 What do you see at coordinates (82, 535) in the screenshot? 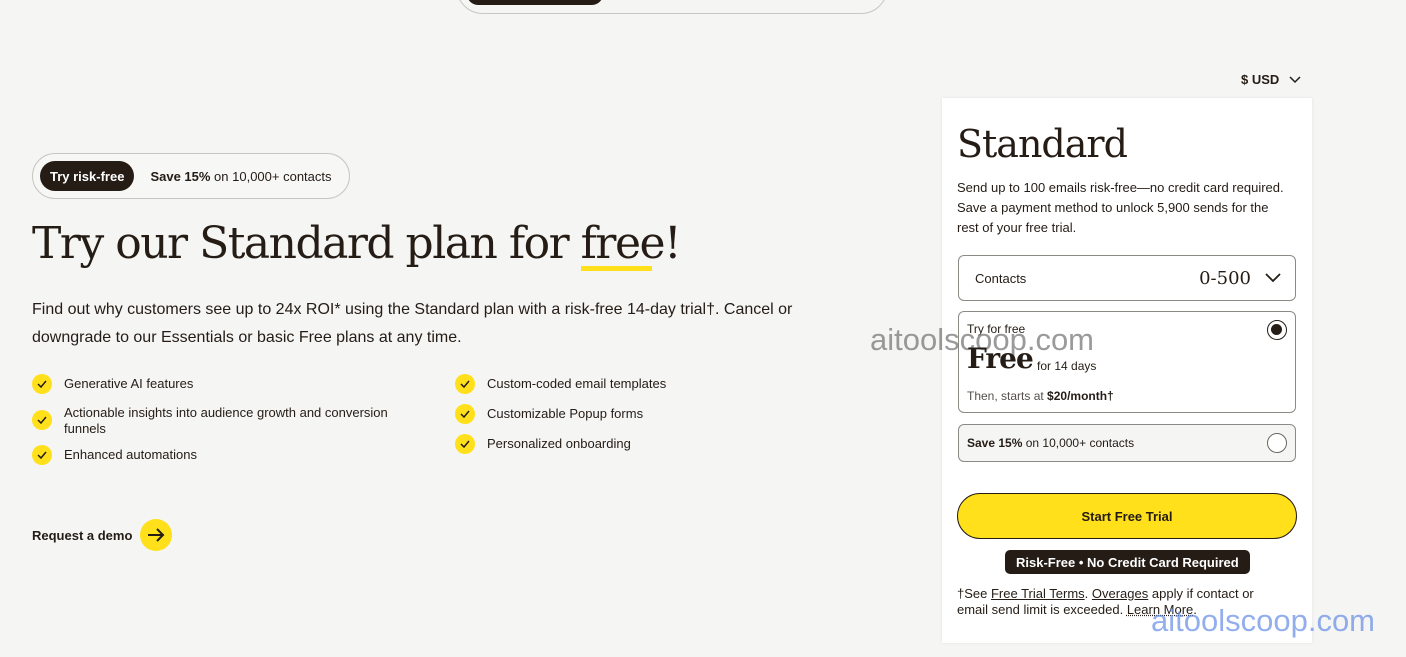
I see `request-demo-label: Request a demo` at bounding box center [82, 535].